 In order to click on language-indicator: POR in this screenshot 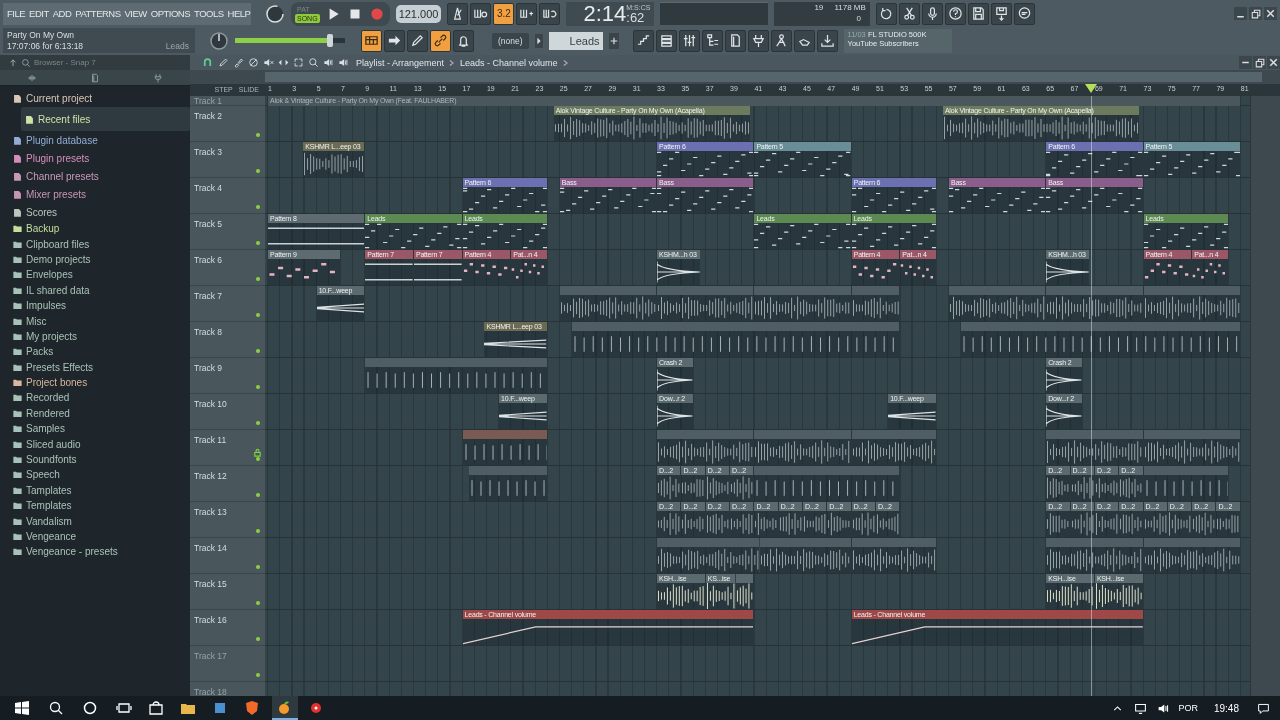, I will do `click(1188, 708)`.